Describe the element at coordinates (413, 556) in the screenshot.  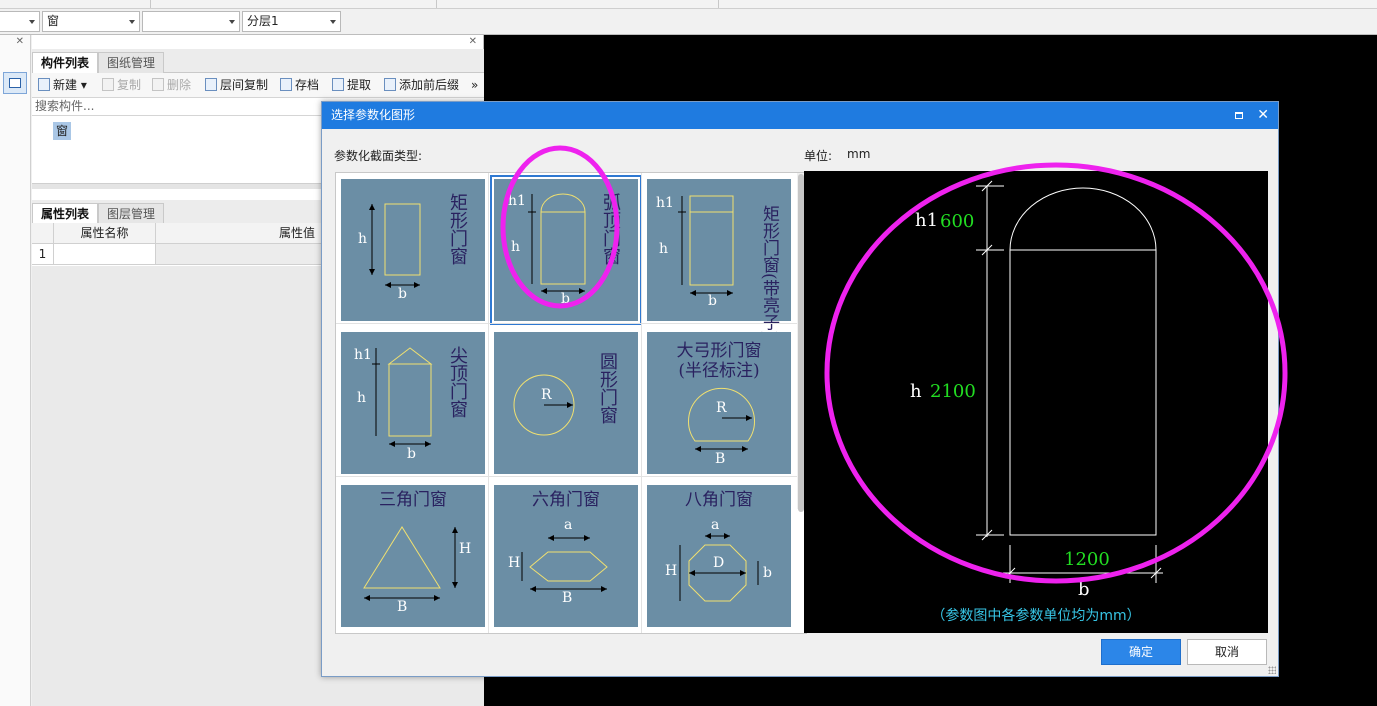
I see `shape-triangle-window: H B 三角门窗` at that location.